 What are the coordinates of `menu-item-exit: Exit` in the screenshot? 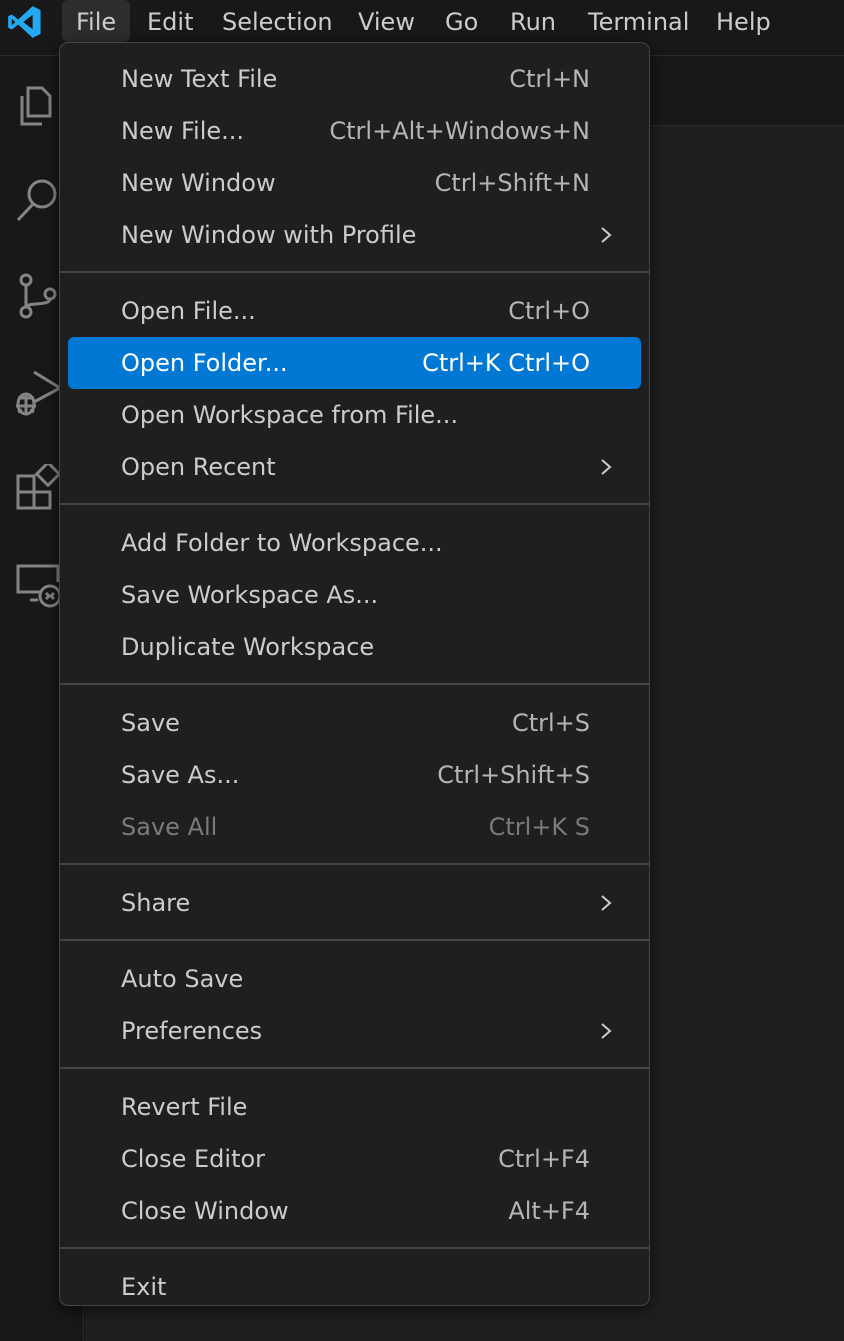 It's located at (354, 1287).